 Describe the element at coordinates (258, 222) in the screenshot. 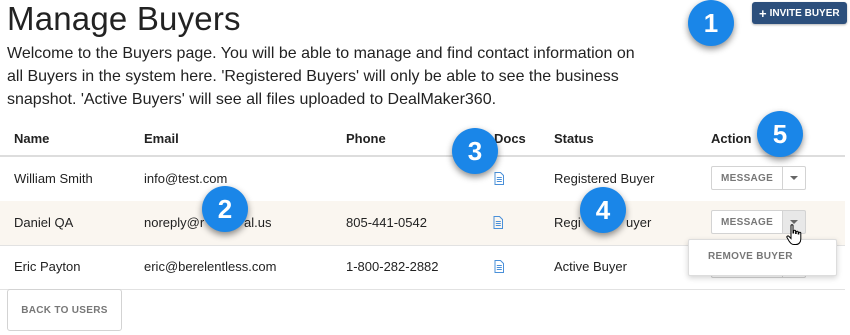

I see `buyer-email-tail: al.us` at that location.